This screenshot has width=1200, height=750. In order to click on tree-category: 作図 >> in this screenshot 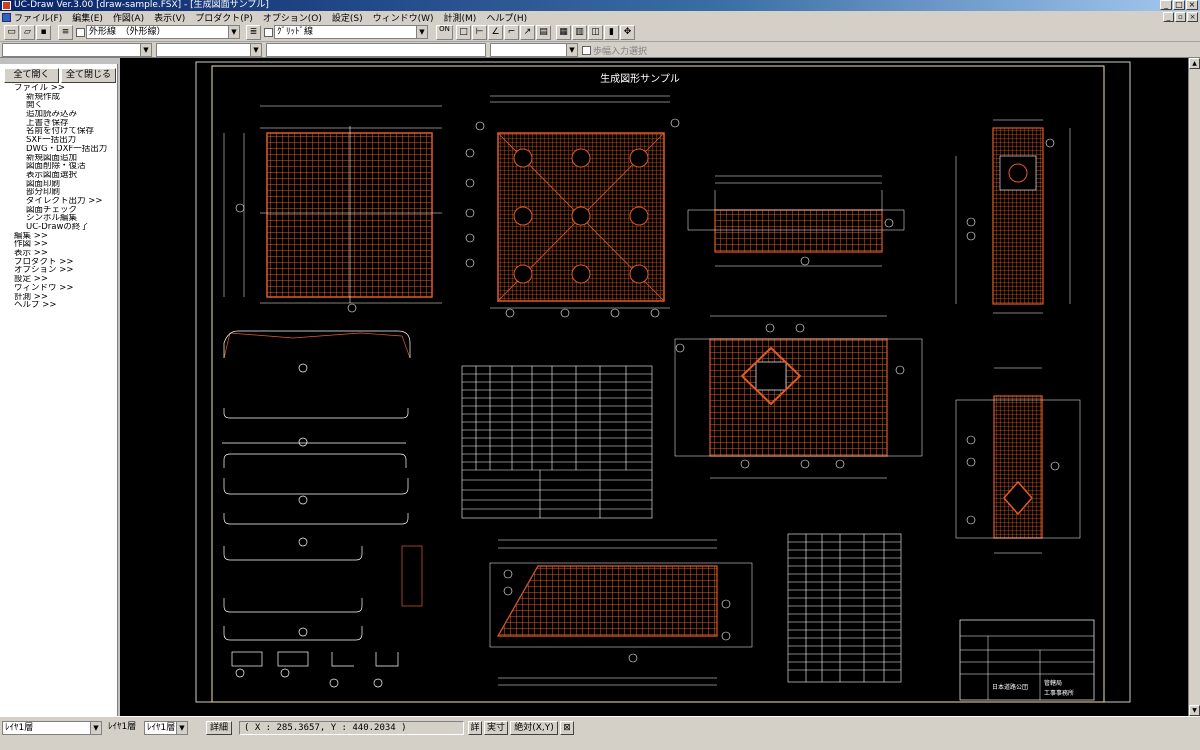, I will do `click(61, 244)`.